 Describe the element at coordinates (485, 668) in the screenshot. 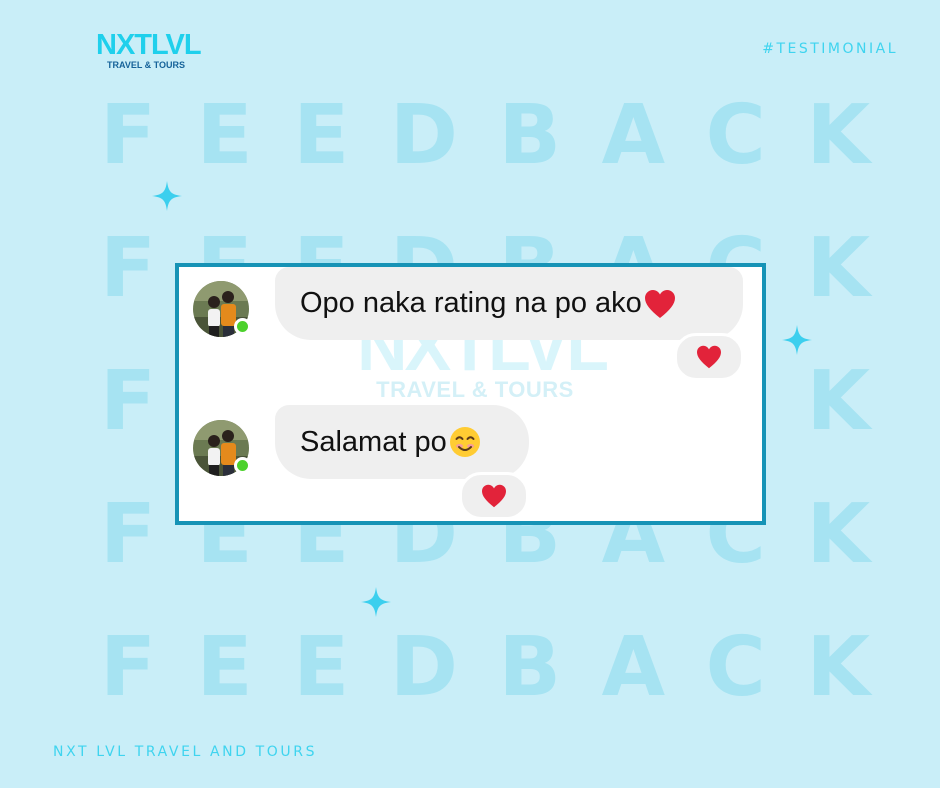

I see `background-word-row-5: FEEDBACK` at that location.